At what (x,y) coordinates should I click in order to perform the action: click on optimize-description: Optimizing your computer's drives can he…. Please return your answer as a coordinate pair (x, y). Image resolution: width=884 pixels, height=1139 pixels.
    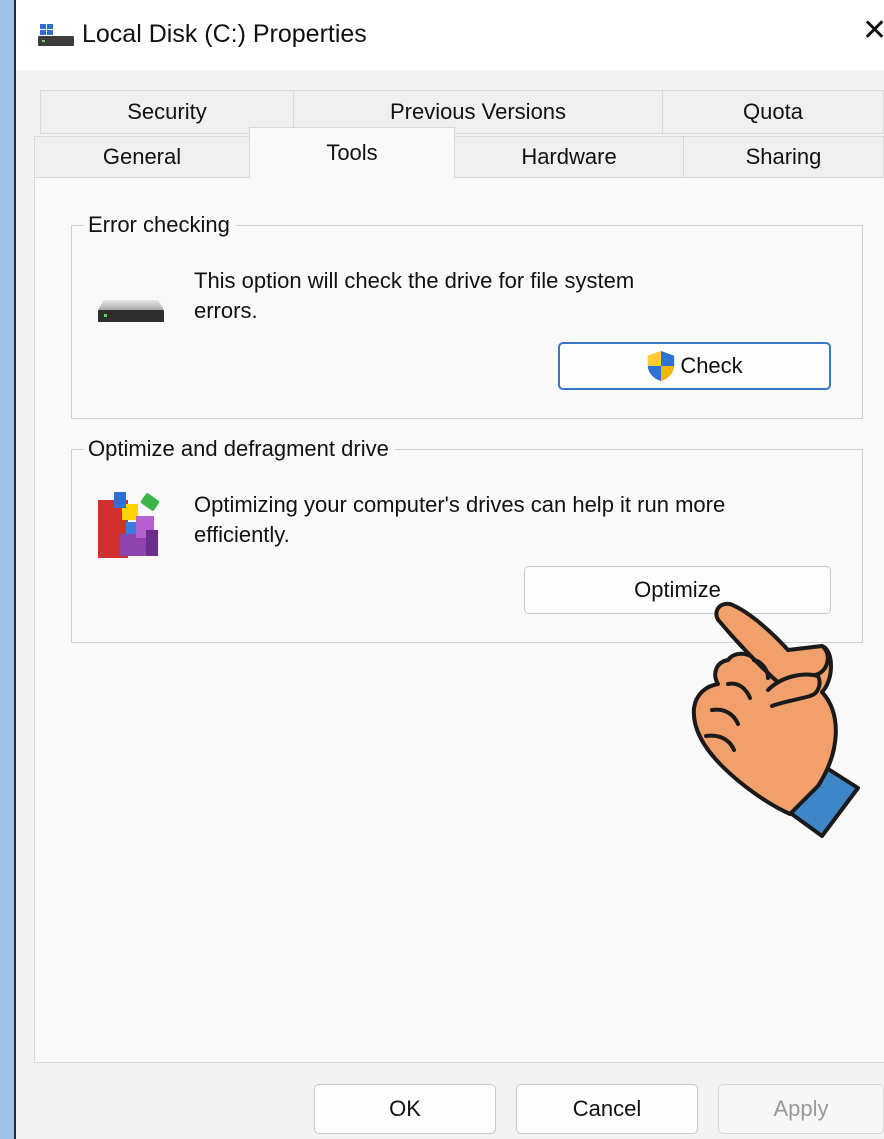
    Looking at the image, I should click on (460, 519).